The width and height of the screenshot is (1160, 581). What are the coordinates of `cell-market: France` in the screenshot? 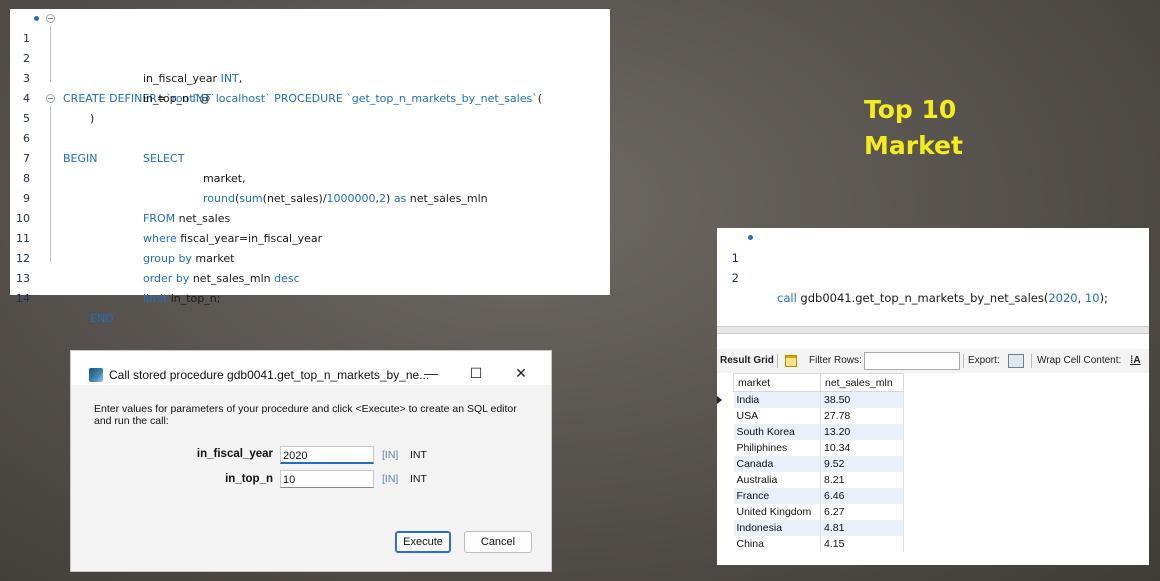 It's located at (777, 496).